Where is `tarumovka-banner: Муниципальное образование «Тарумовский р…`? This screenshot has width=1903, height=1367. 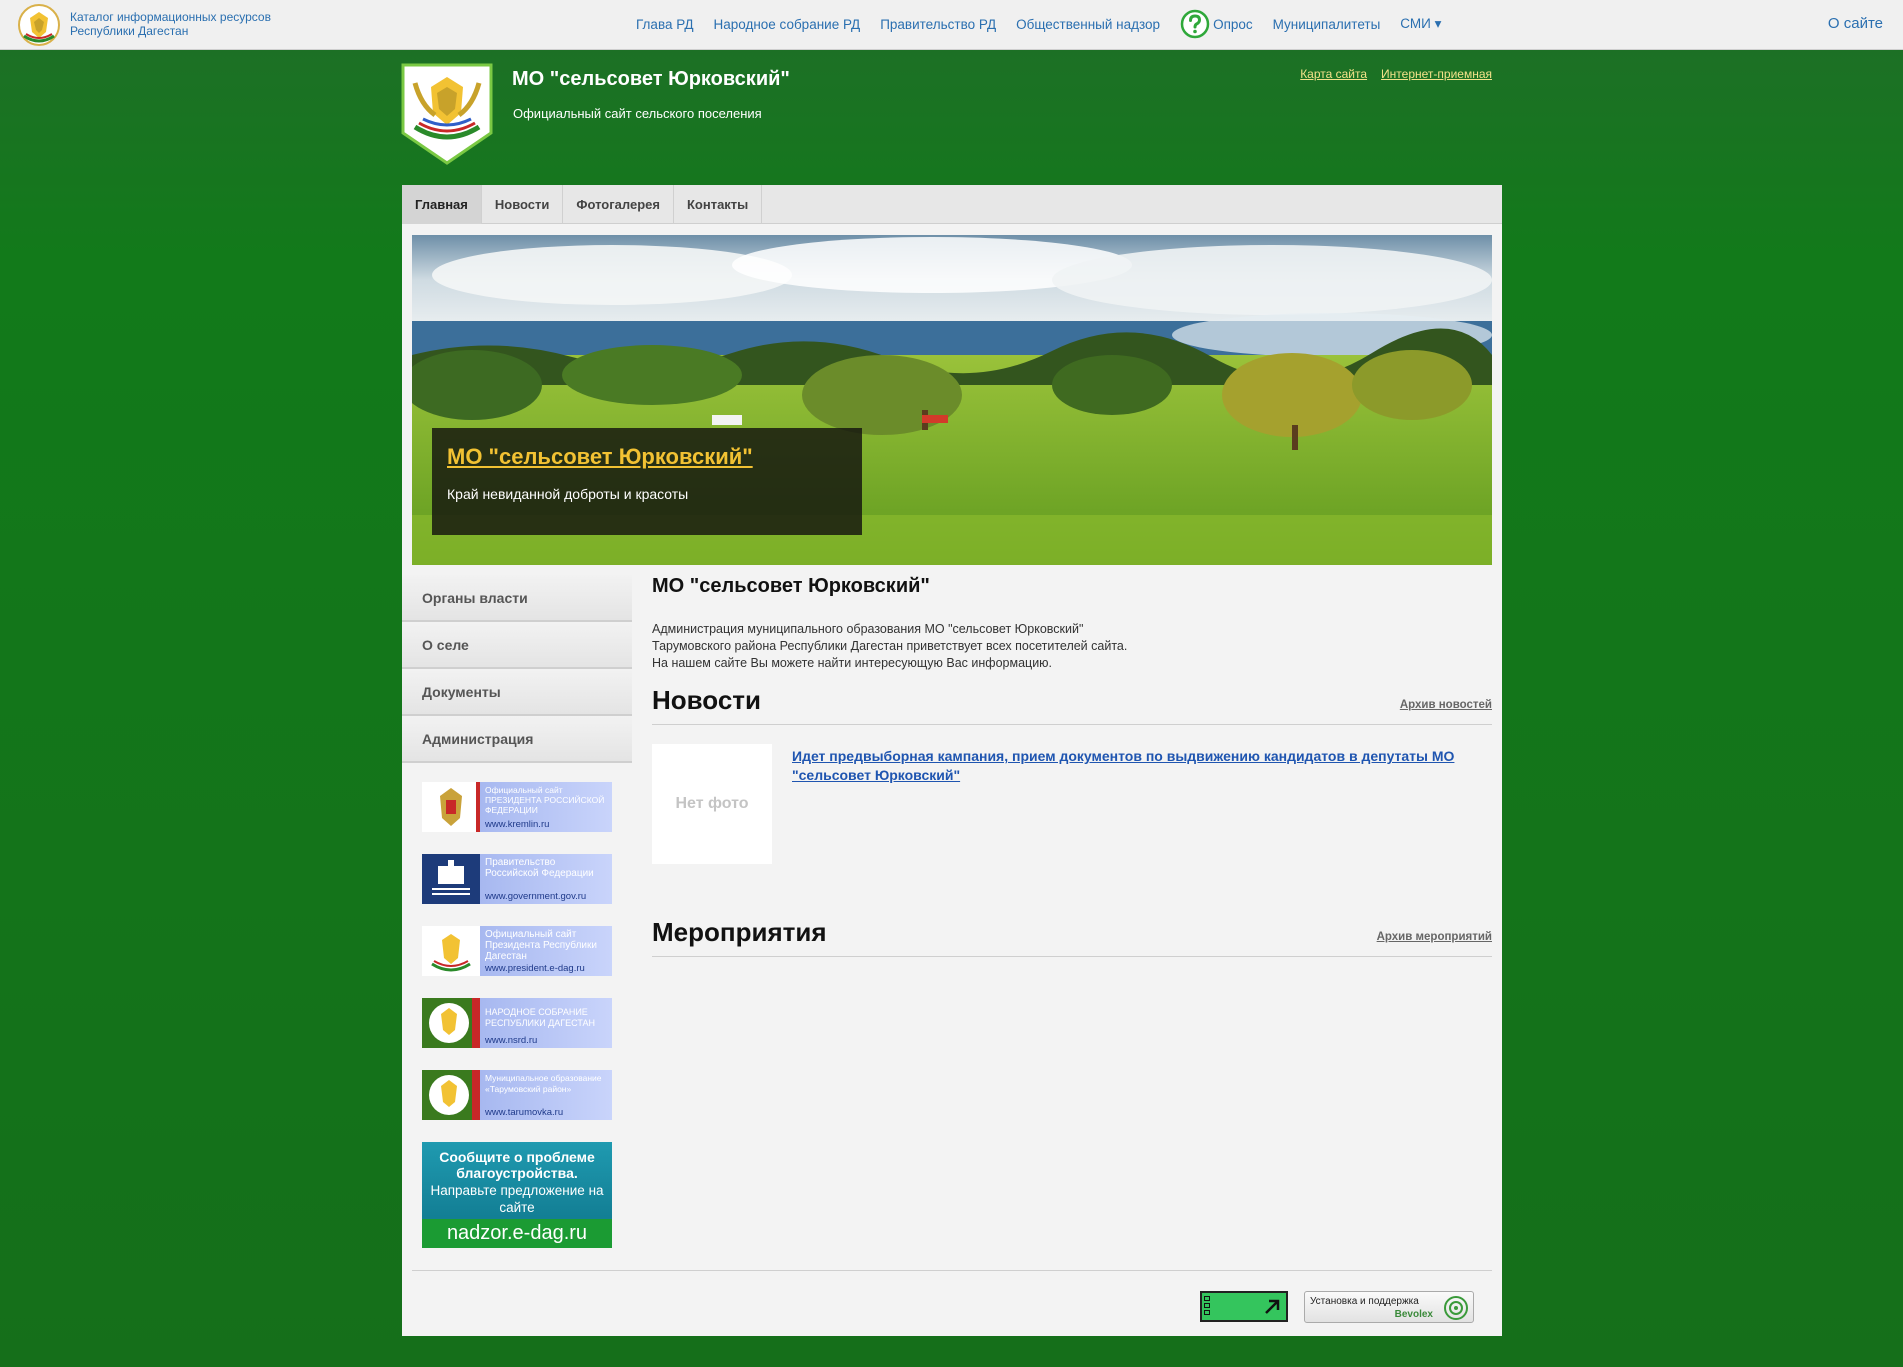
tarumovka-banner: Муниципальное образование «Тарумовский р… is located at coordinates (517, 1095).